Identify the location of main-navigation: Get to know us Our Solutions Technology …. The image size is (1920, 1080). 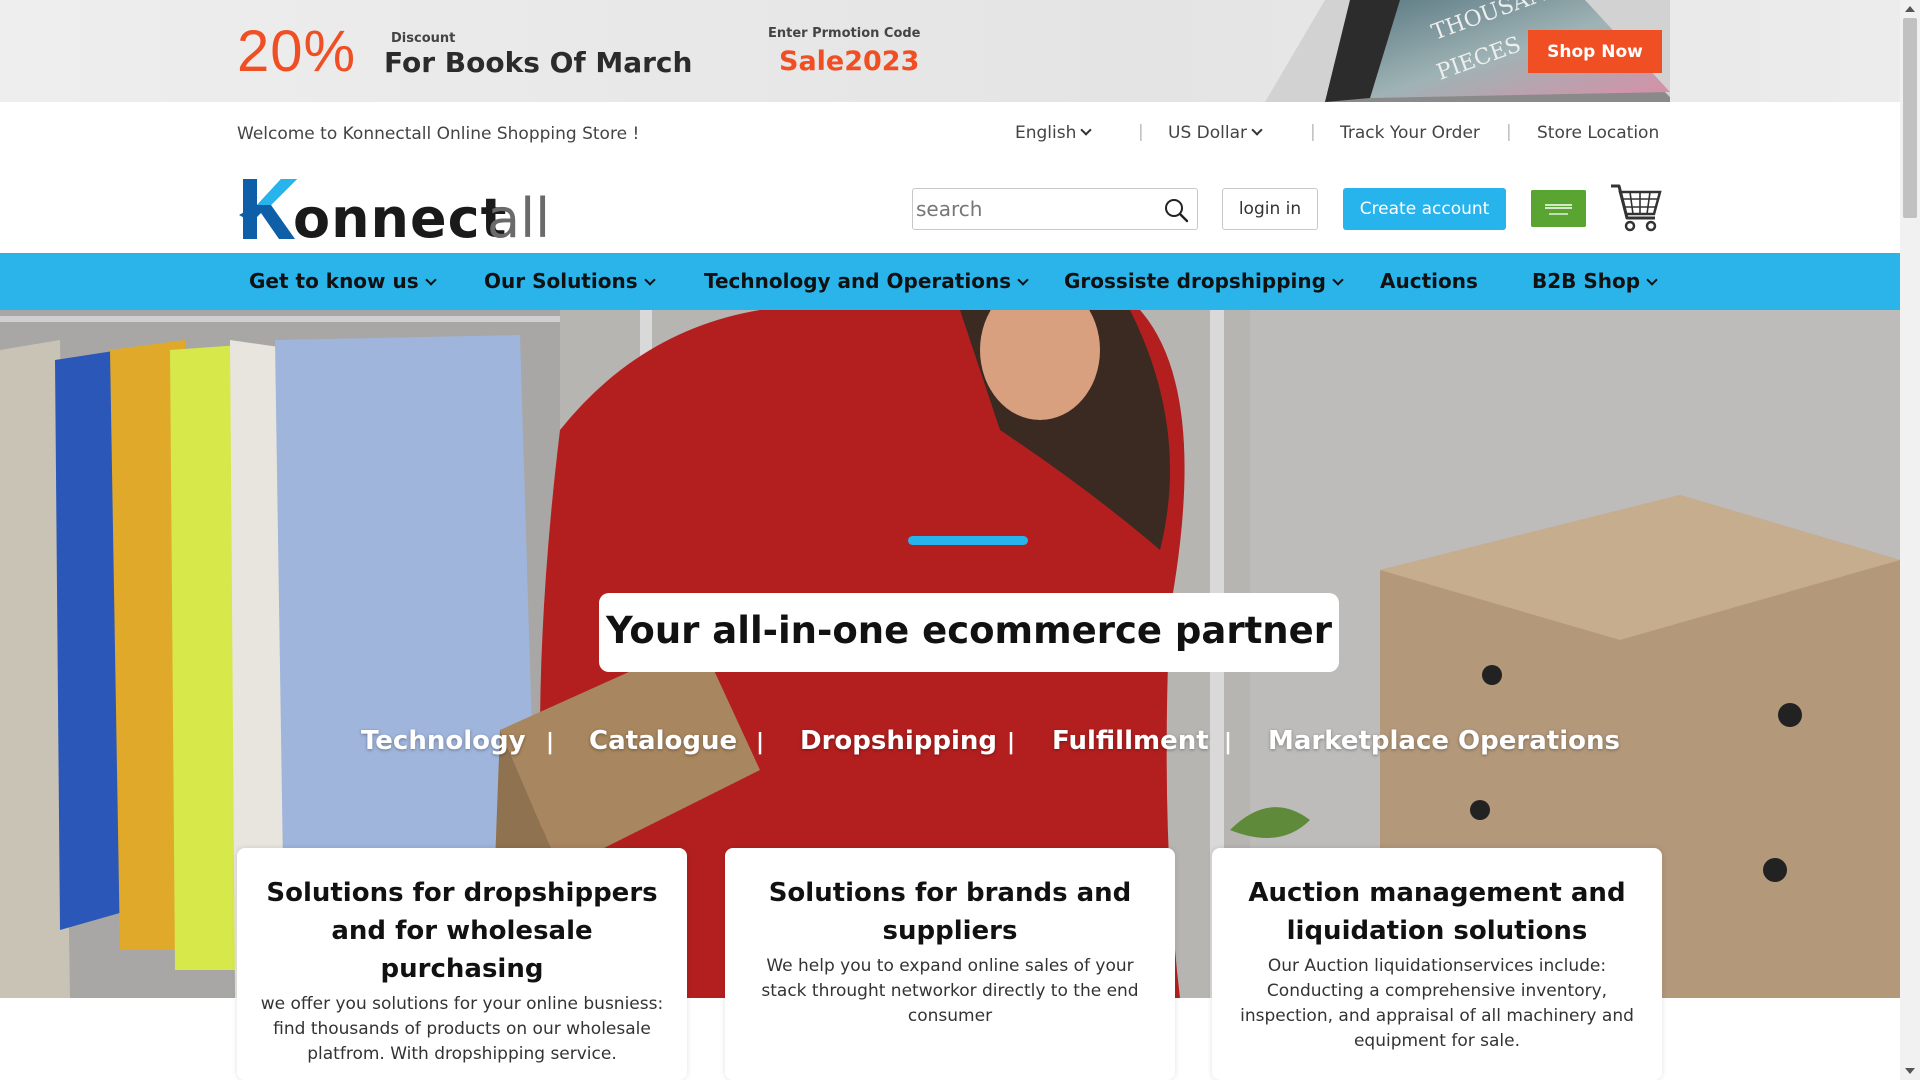
(950, 281).